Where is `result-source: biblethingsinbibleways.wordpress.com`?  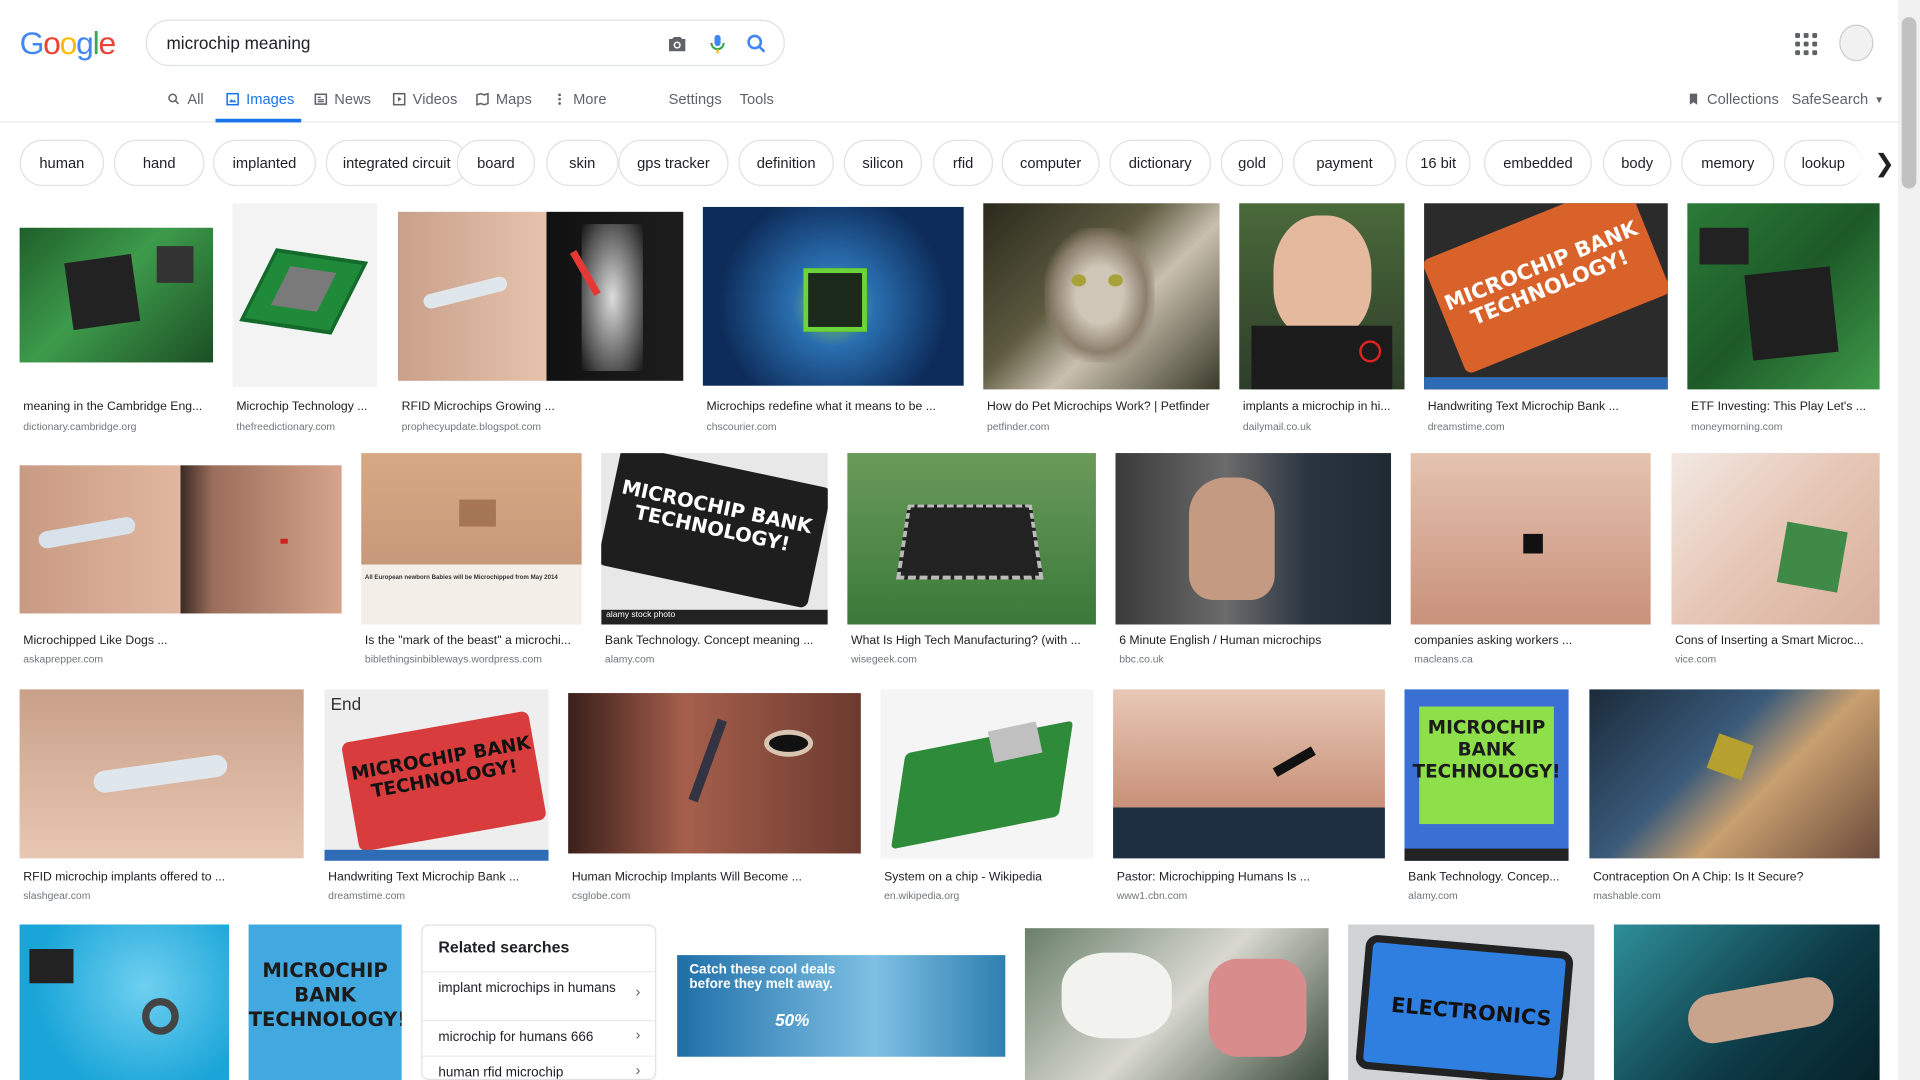 result-source: biblethingsinbibleways.wordpress.com is located at coordinates (453, 658).